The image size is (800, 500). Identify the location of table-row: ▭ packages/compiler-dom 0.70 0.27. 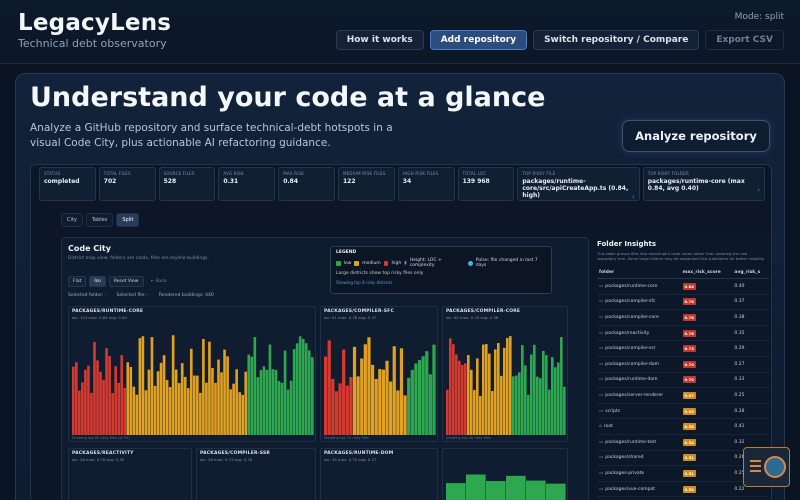
(683, 364).